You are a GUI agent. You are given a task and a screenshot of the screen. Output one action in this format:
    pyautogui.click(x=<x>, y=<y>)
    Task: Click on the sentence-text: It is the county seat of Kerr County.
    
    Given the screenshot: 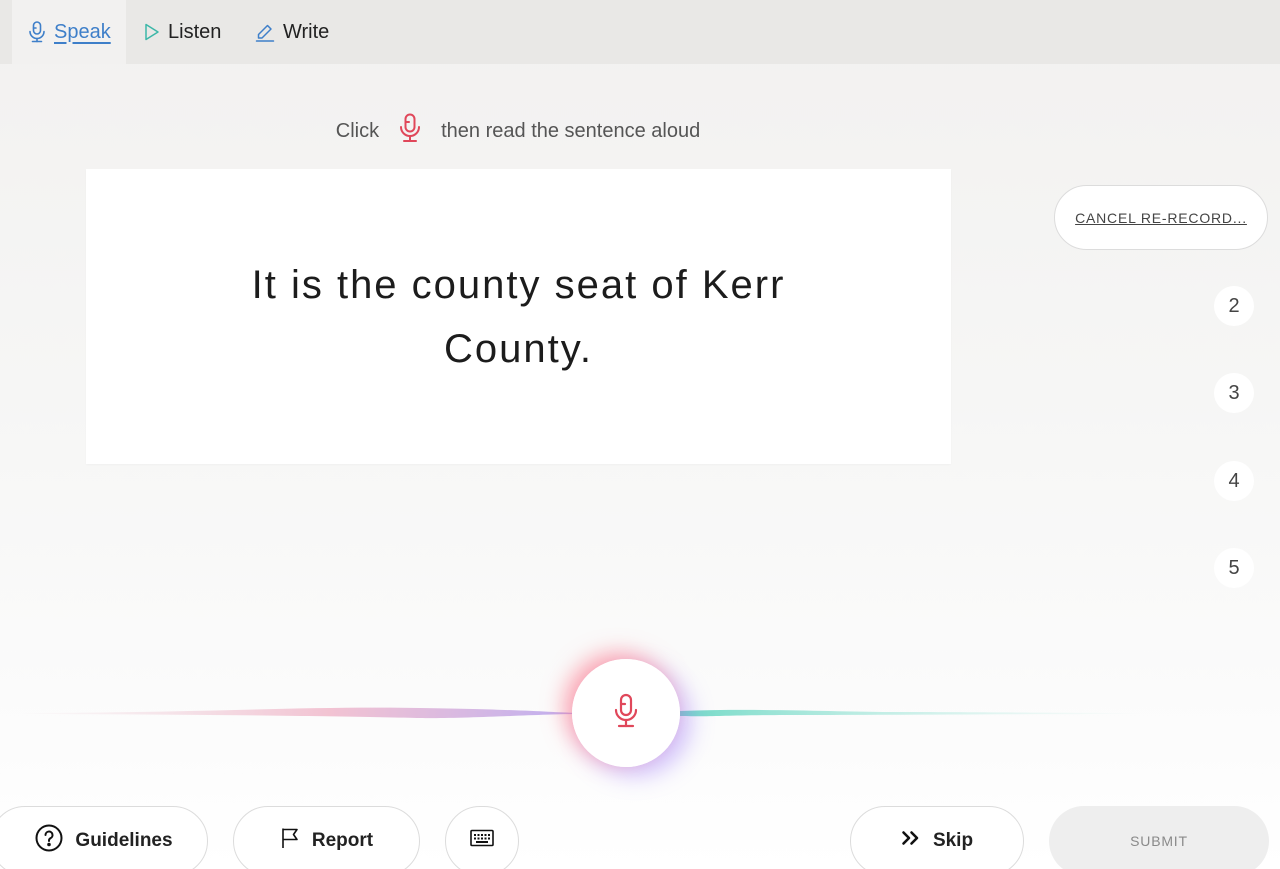 What is the action you would take?
    pyautogui.click(x=518, y=316)
    